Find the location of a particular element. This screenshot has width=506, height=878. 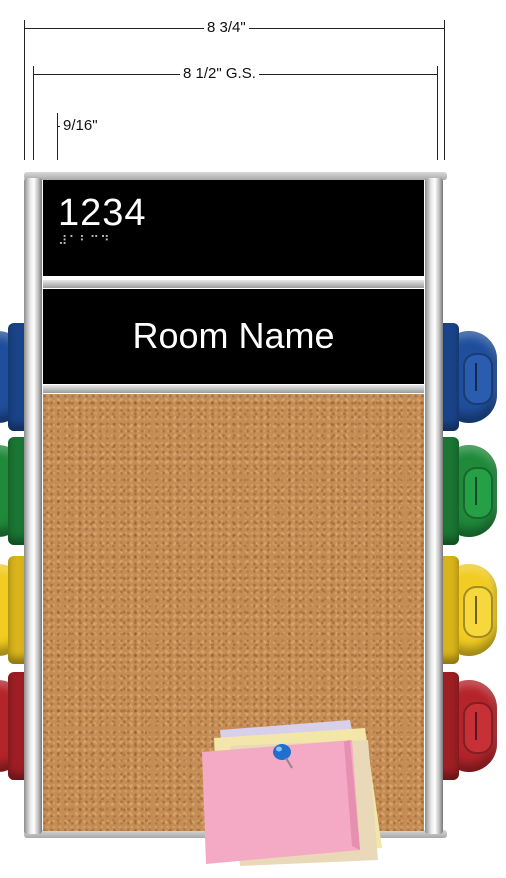

room-name: Room Name is located at coordinates (233, 335).